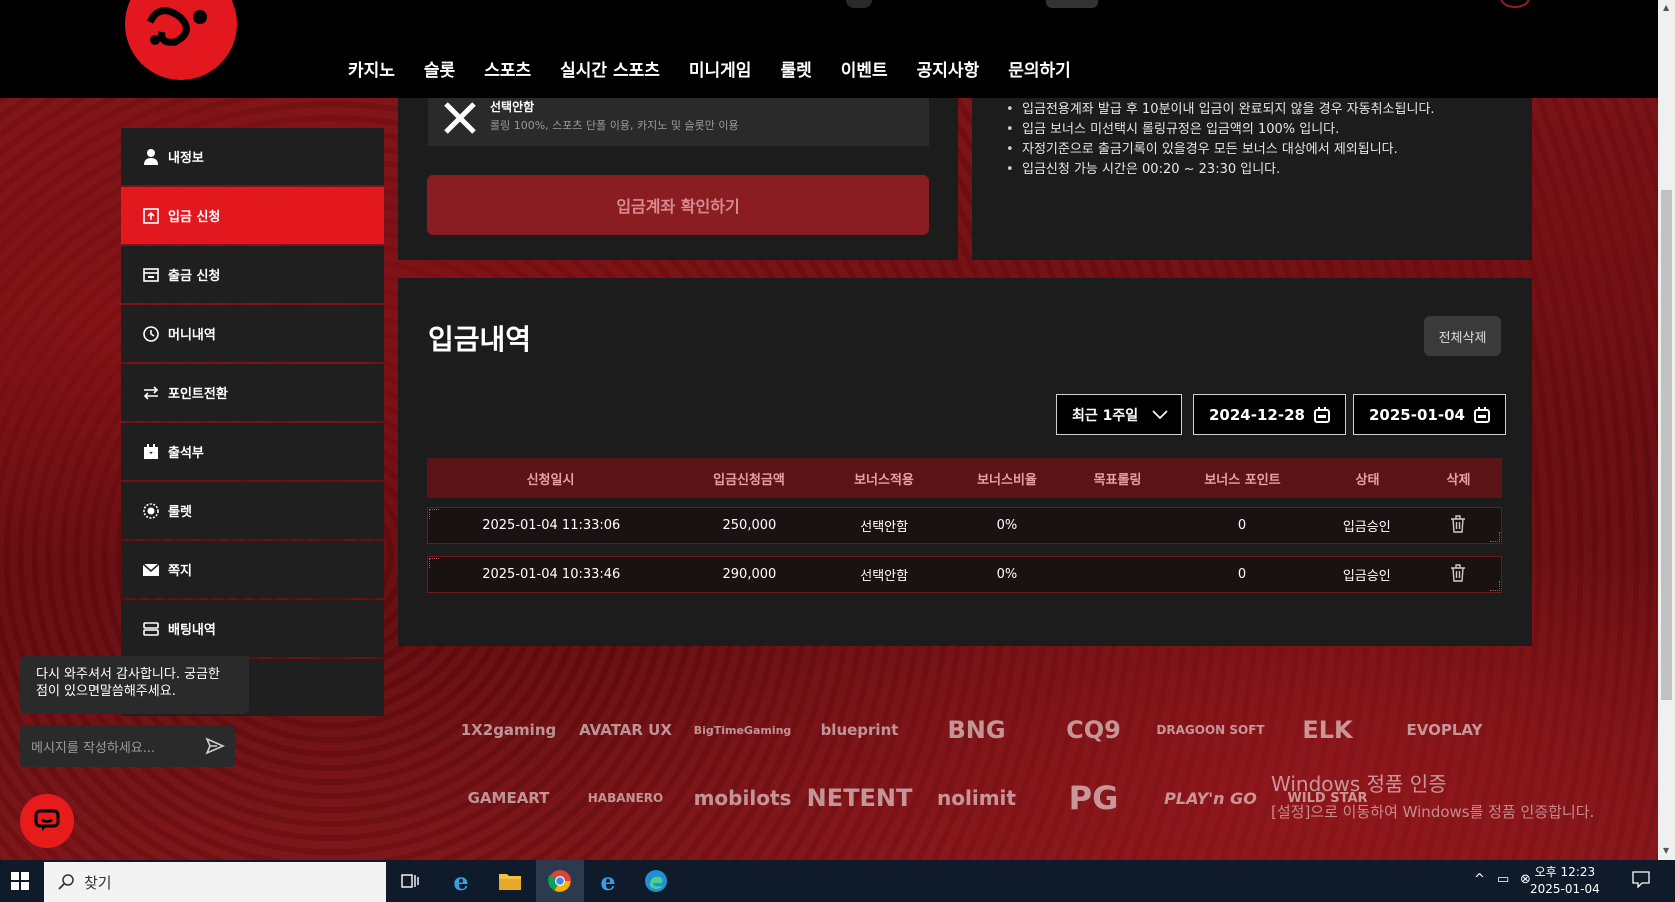 The image size is (1675, 902). Describe the element at coordinates (20, 881) in the screenshot. I see `windows-start-icon` at that location.